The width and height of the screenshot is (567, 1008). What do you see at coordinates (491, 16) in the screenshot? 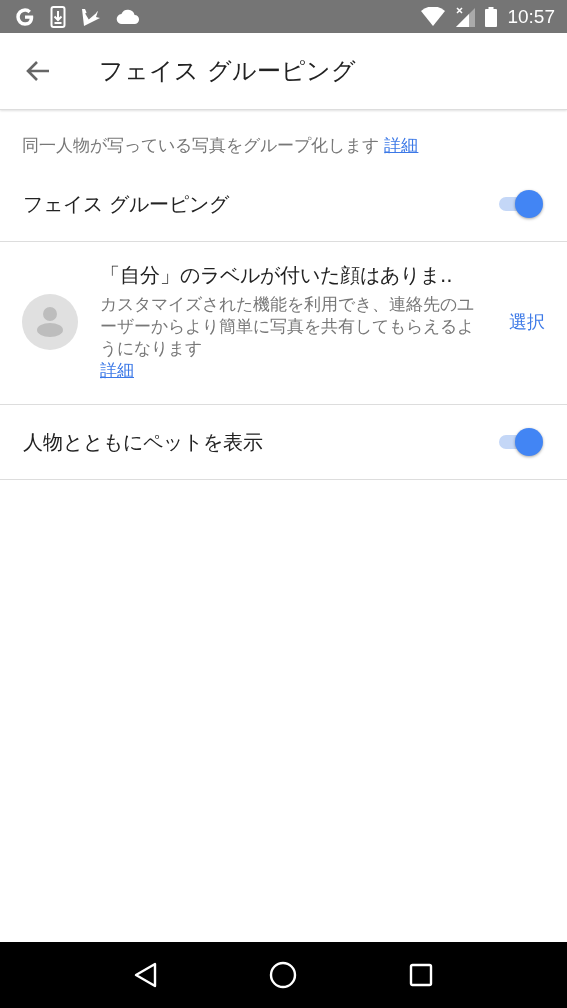
I see `battery-icon` at bounding box center [491, 16].